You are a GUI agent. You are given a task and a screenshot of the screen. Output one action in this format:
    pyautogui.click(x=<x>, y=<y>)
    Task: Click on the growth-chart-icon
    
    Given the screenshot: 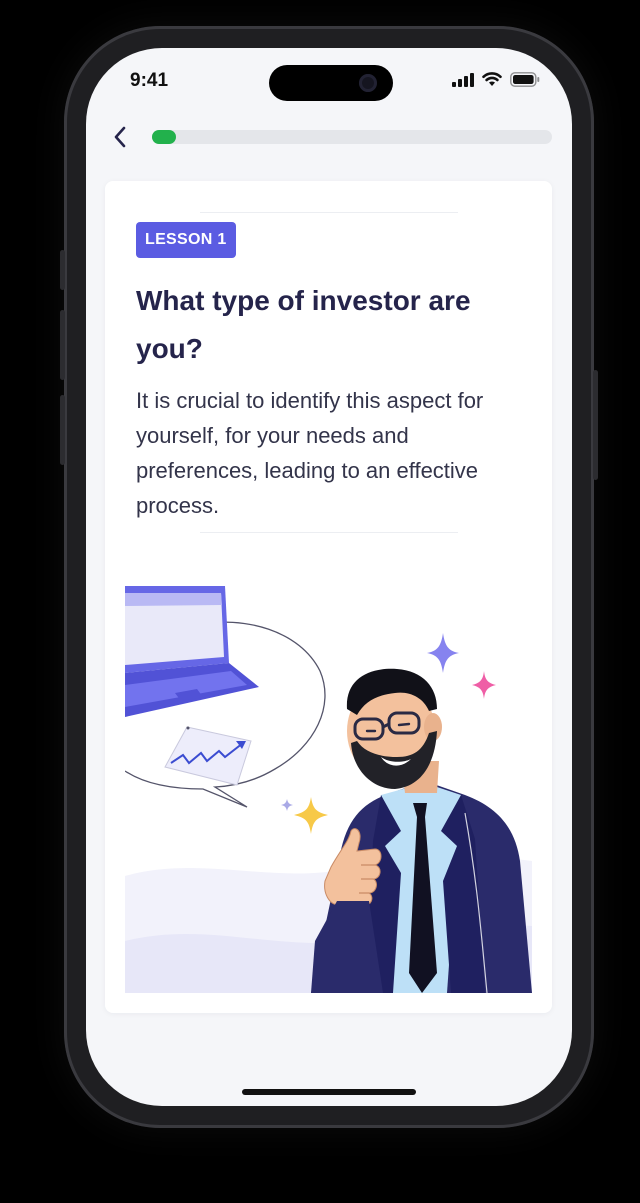 What is the action you would take?
    pyautogui.click(x=208, y=756)
    